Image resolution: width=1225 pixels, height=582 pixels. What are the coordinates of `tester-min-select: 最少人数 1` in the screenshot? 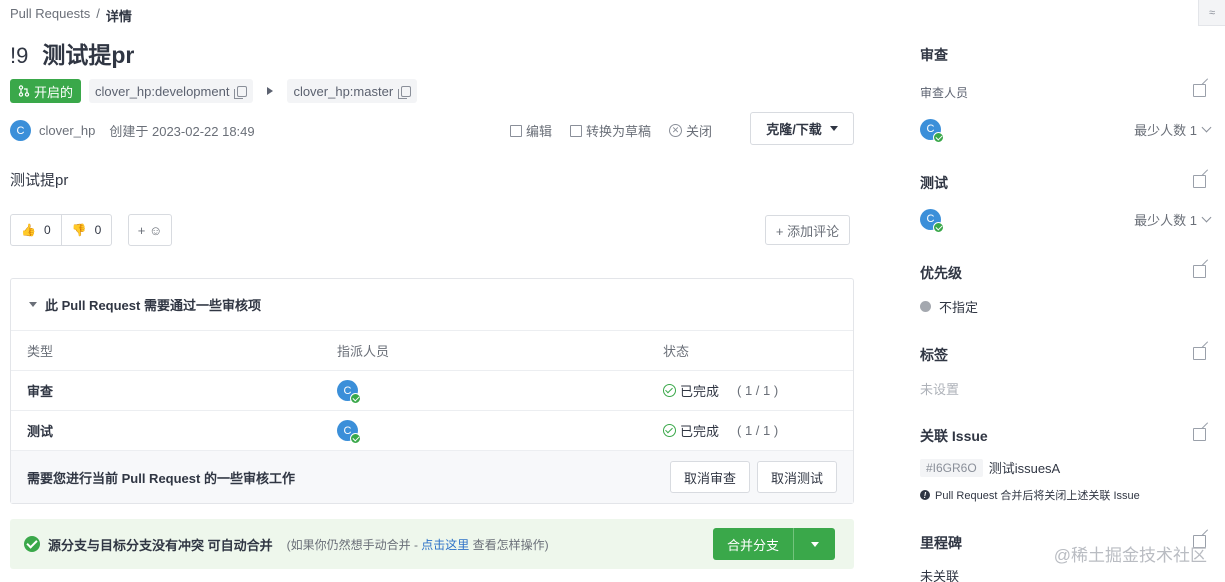 It's located at (1173, 219).